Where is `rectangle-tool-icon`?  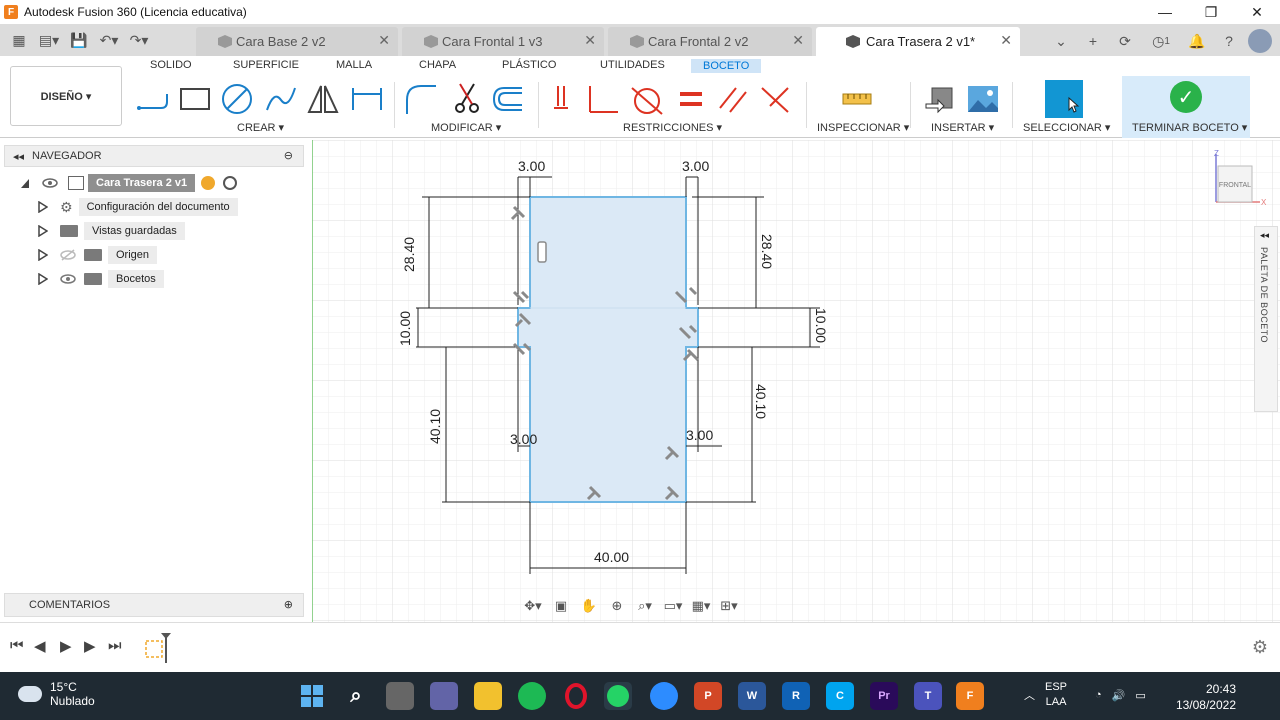 rectangle-tool-icon is located at coordinates (195, 99).